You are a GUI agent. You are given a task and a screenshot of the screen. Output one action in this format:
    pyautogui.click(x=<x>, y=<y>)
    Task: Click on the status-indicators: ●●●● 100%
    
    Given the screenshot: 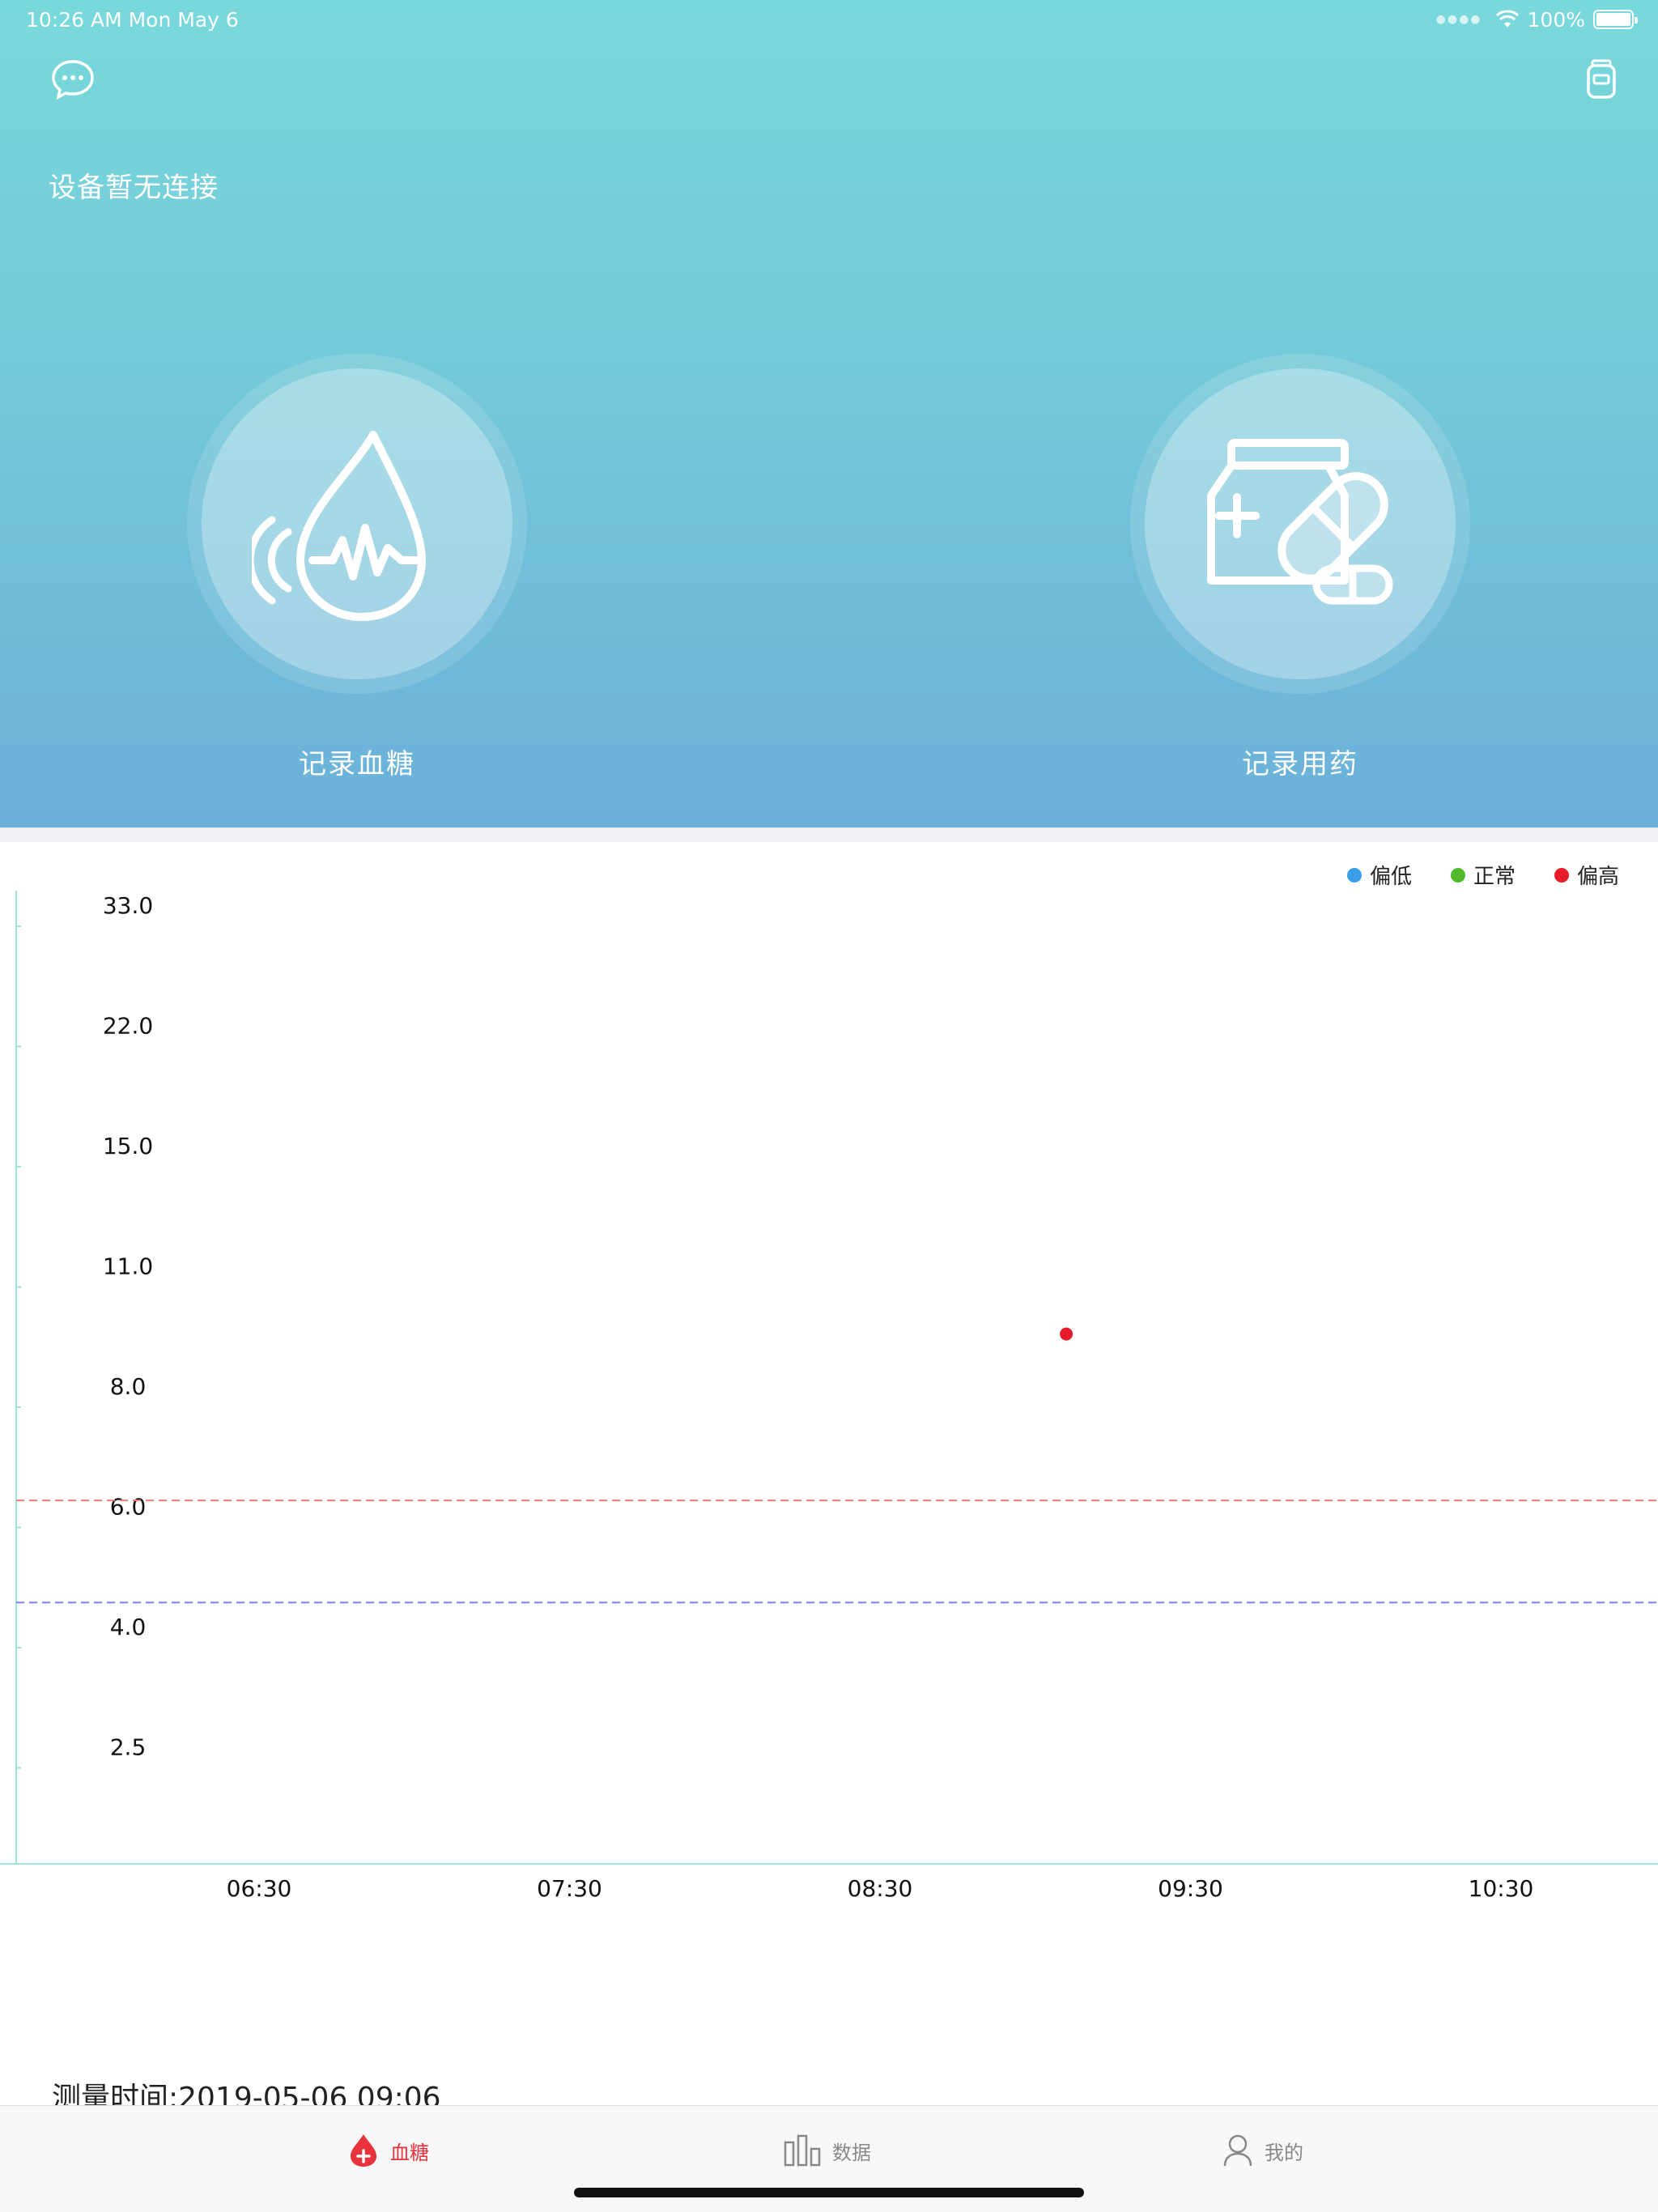 What is the action you would take?
    pyautogui.click(x=1536, y=19)
    